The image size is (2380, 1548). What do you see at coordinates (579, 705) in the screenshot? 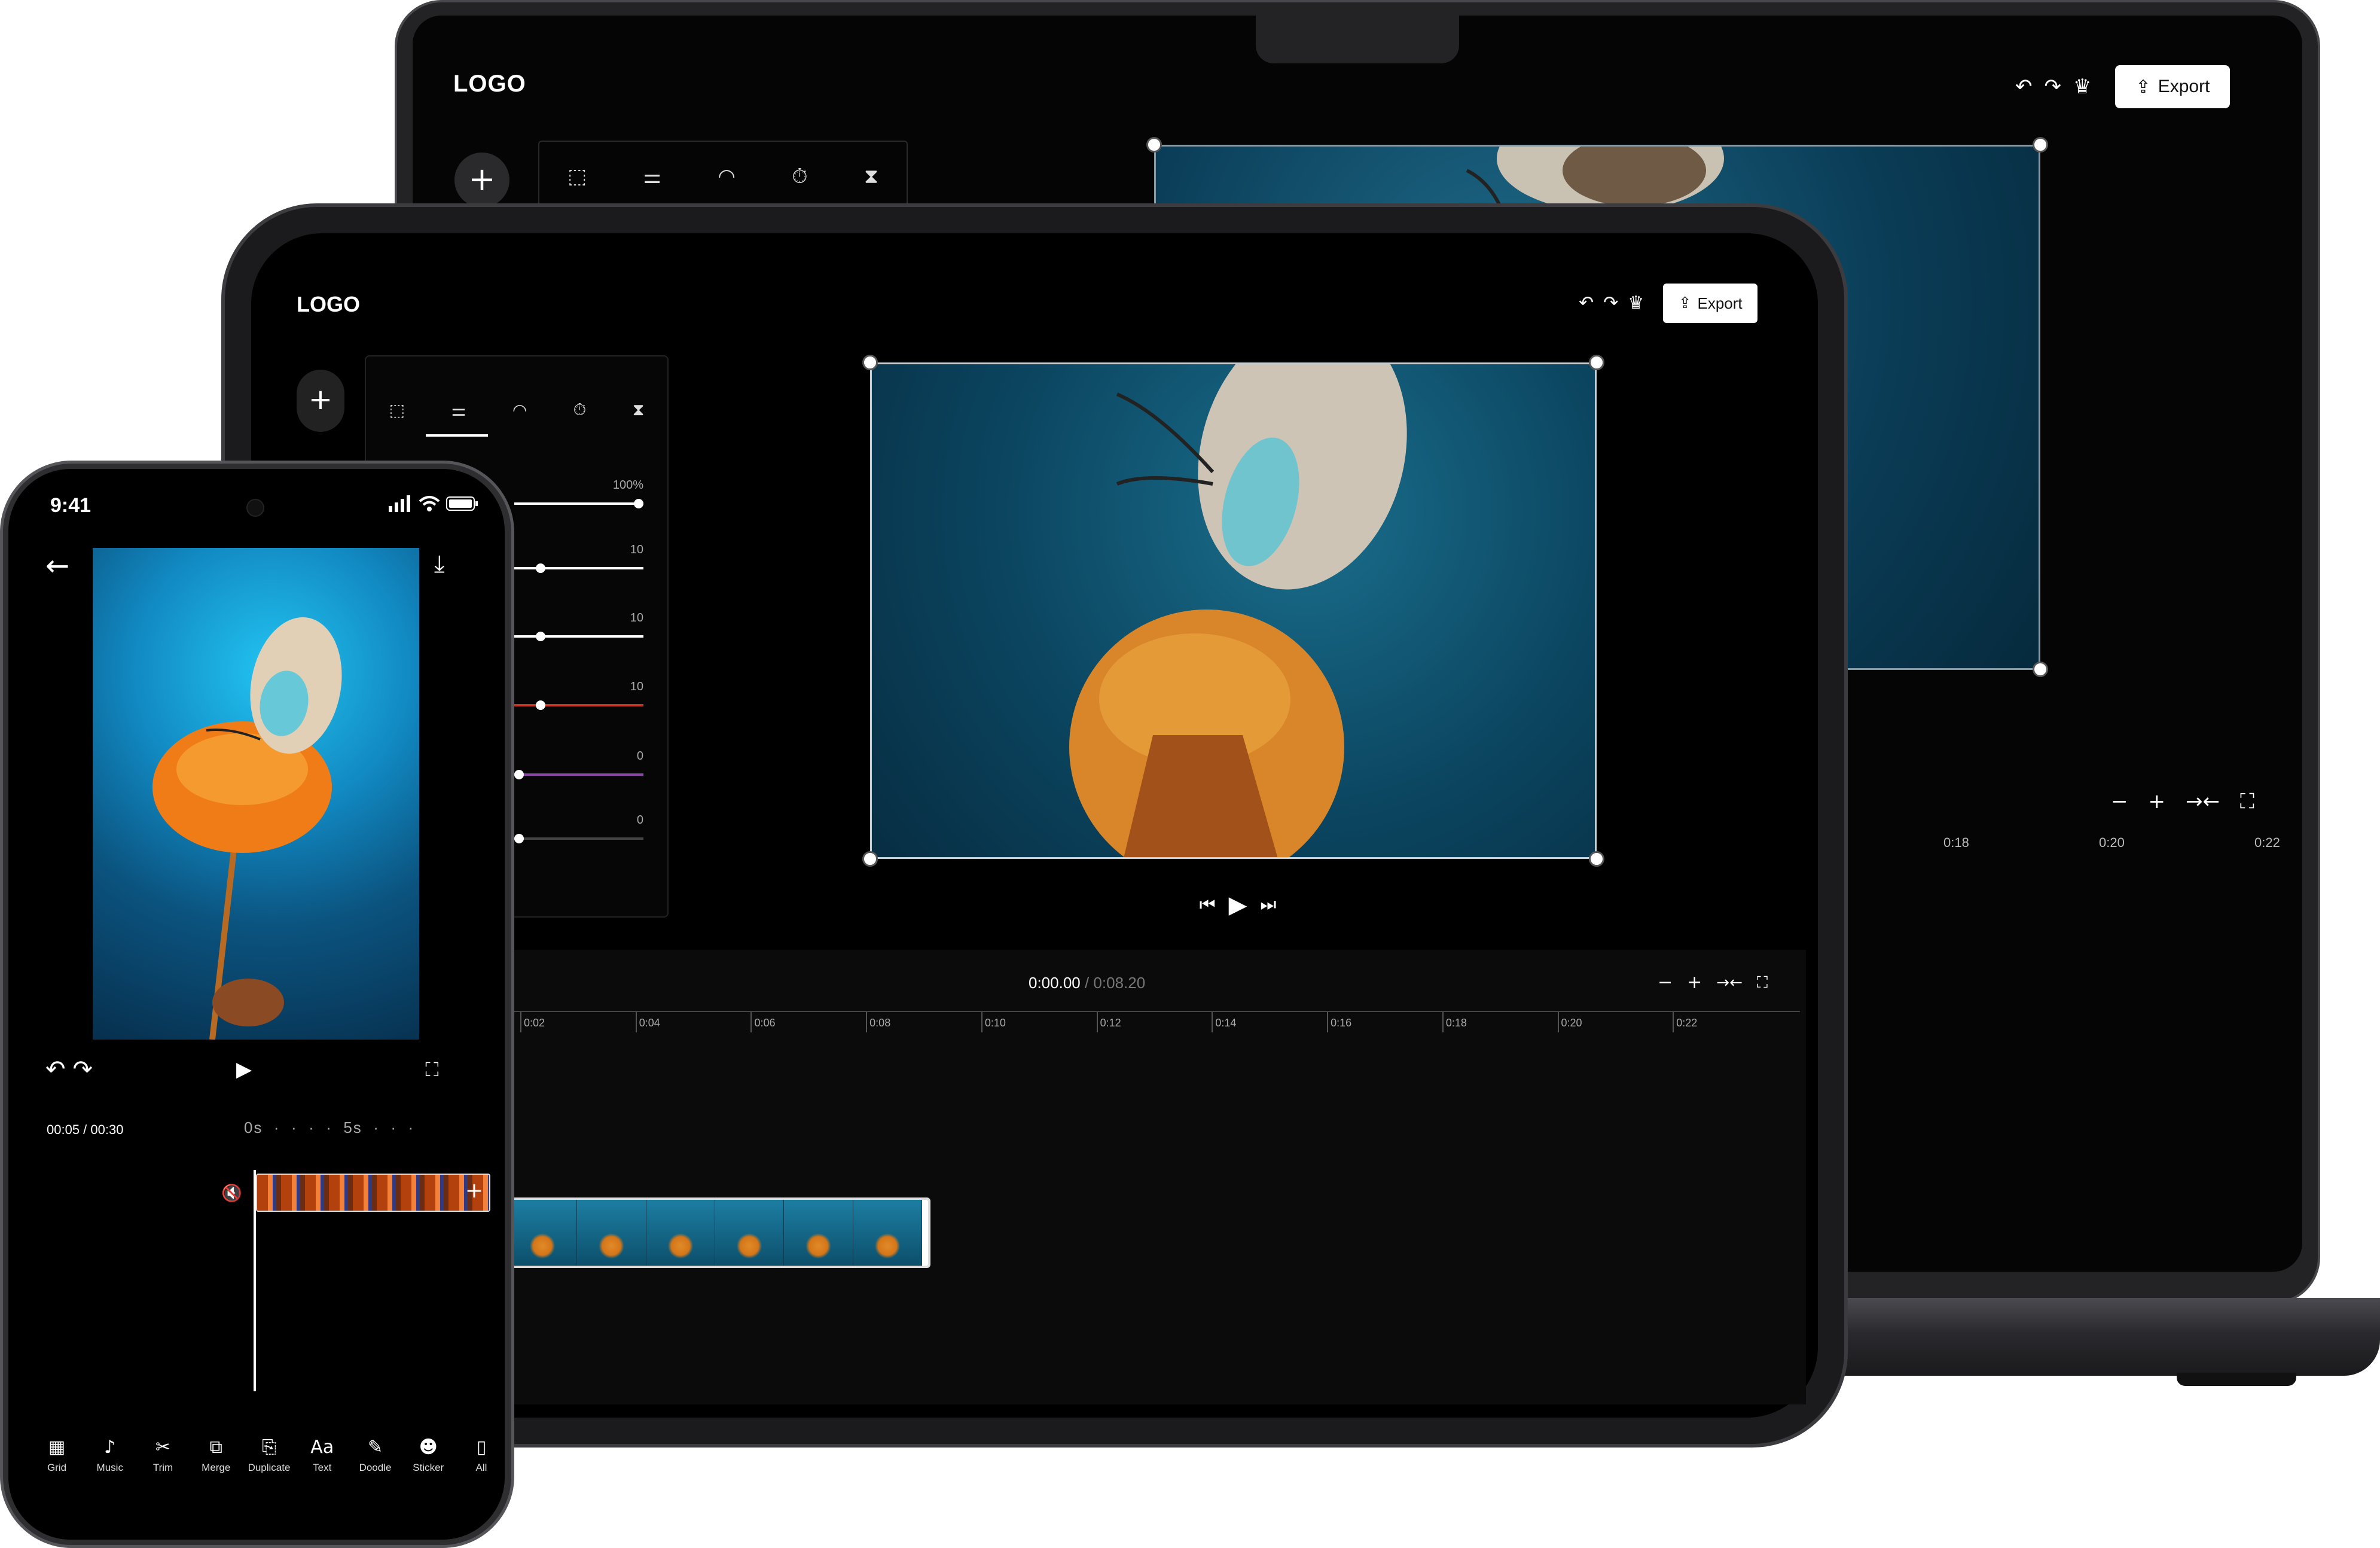
I see `slider-track` at bounding box center [579, 705].